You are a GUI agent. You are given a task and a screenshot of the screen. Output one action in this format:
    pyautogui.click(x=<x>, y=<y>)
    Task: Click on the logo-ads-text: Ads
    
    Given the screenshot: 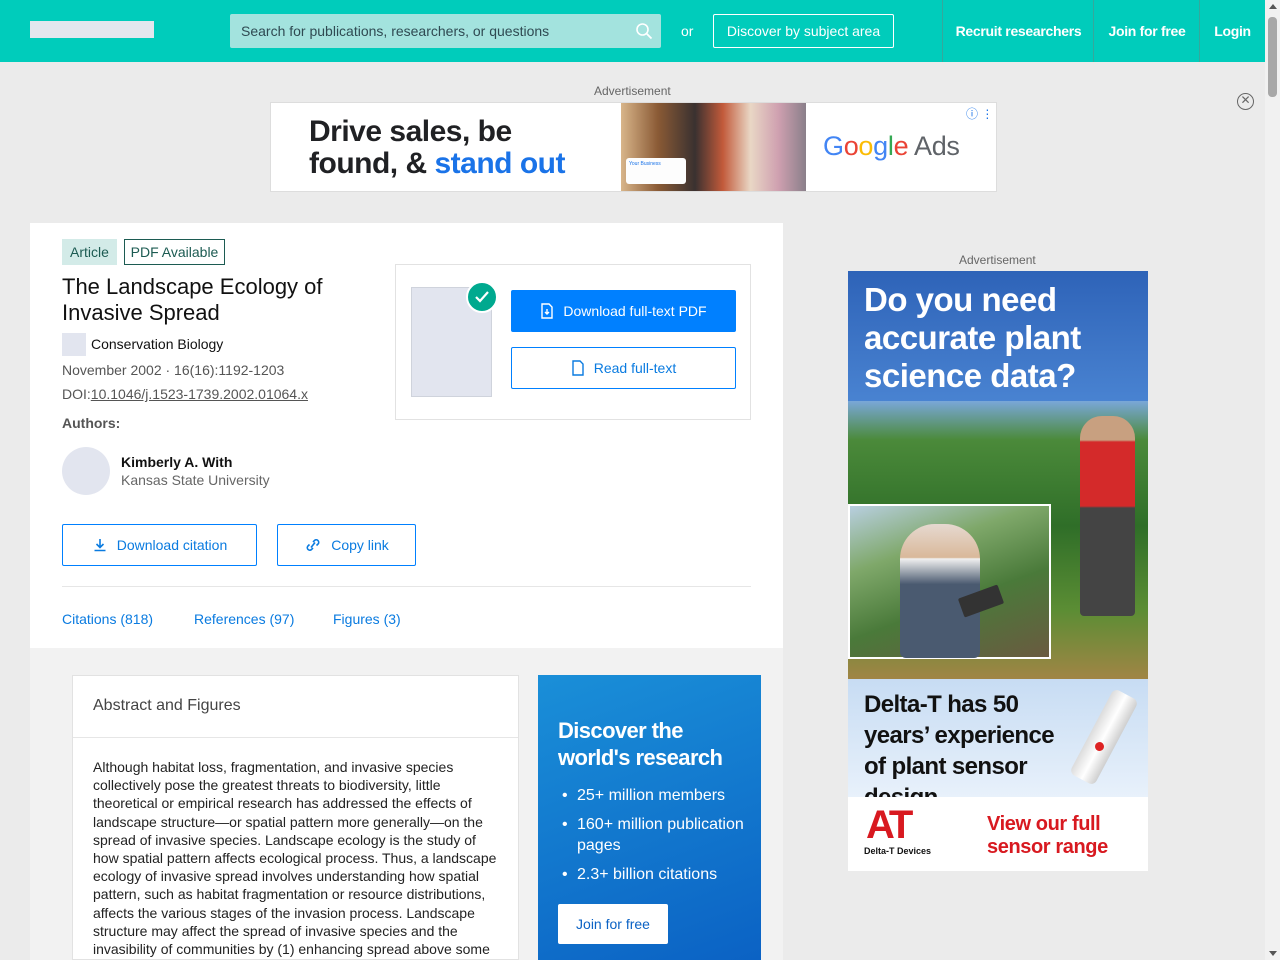 What is the action you would take?
    pyautogui.click(x=937, y=146)
    